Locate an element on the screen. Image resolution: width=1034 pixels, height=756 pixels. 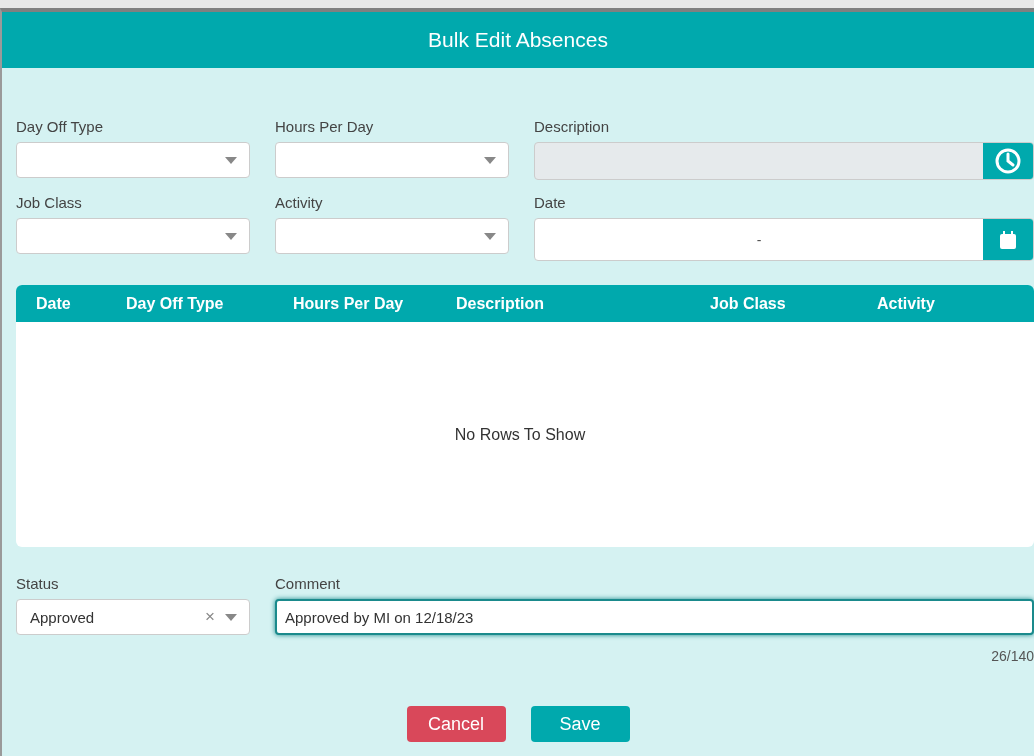
date-value: - is located at coordinates (759, 239).